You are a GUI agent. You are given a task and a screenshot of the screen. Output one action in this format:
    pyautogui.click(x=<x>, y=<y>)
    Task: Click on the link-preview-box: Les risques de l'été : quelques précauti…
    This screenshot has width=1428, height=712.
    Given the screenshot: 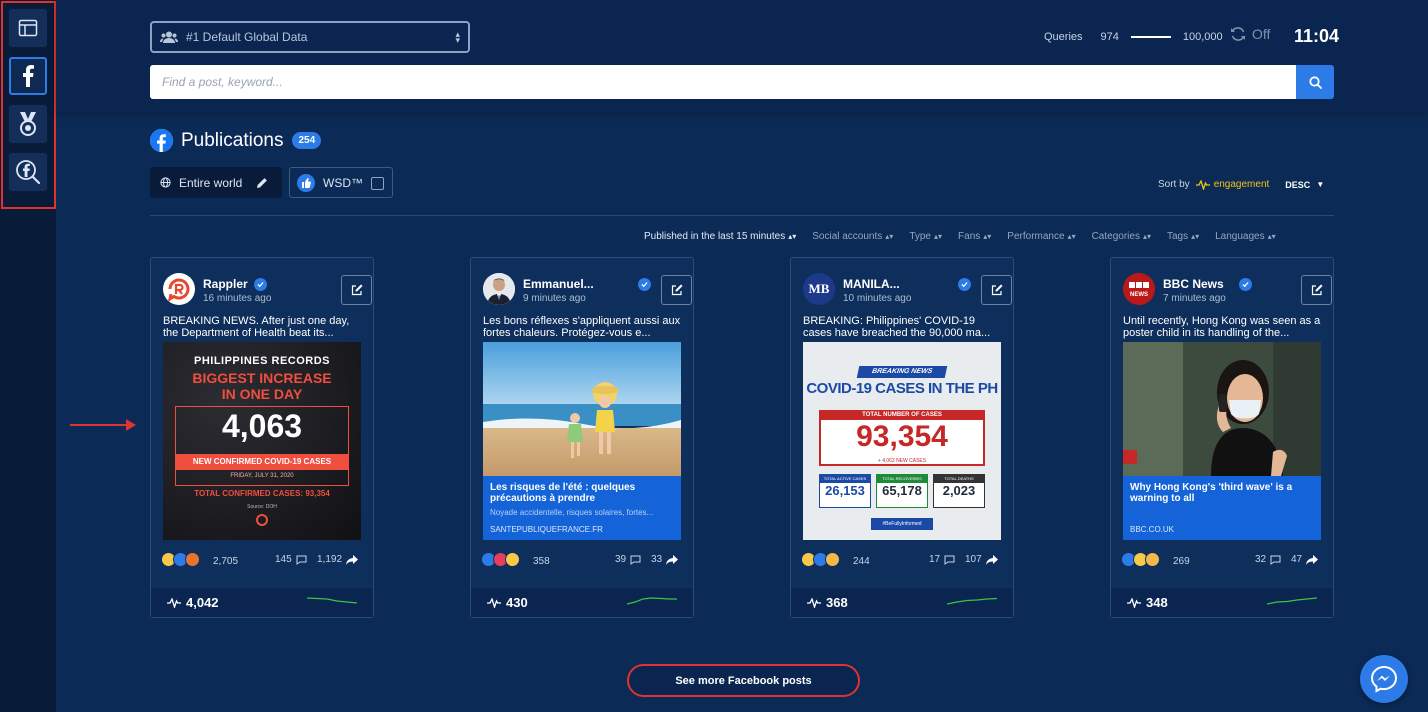 What is the action you would take?
    pyautogui.click(x=582, y=508)
    